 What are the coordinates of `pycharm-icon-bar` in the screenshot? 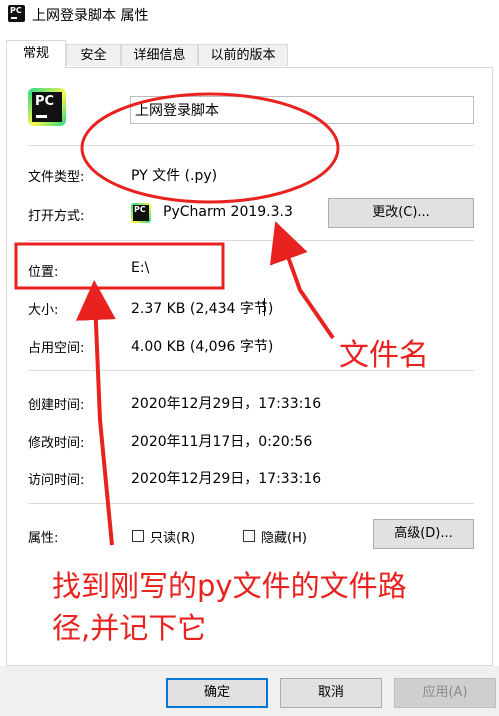 It's located at (14, 18).